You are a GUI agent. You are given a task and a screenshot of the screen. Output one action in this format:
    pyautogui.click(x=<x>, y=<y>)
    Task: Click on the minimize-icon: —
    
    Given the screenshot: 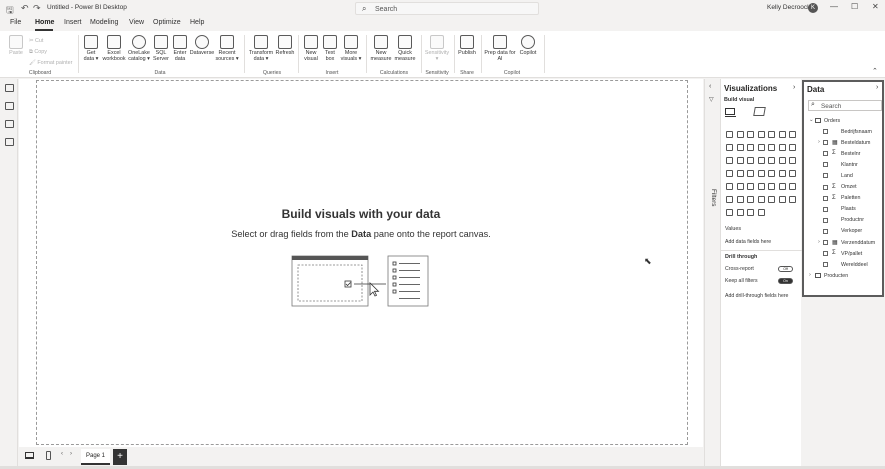 What is the action you would take?
    pyautogui.click(x=834, y=6)
    